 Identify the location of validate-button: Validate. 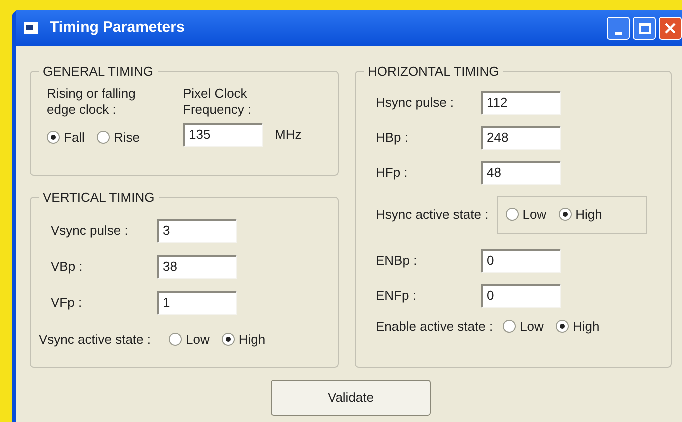
(351, 398).